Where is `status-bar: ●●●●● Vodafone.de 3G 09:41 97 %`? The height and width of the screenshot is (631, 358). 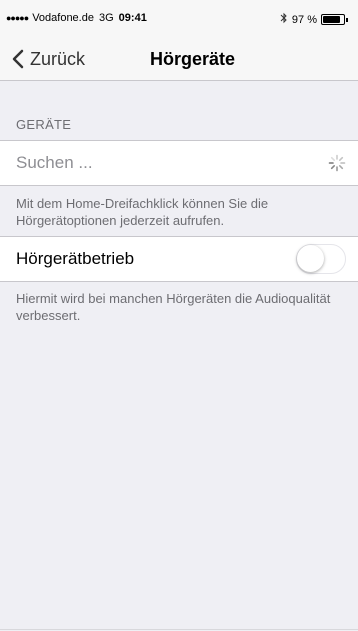 status-bar: ●●●●● Vodafone.de 3G 09:41 97 % is located at coordinates (179, 19).